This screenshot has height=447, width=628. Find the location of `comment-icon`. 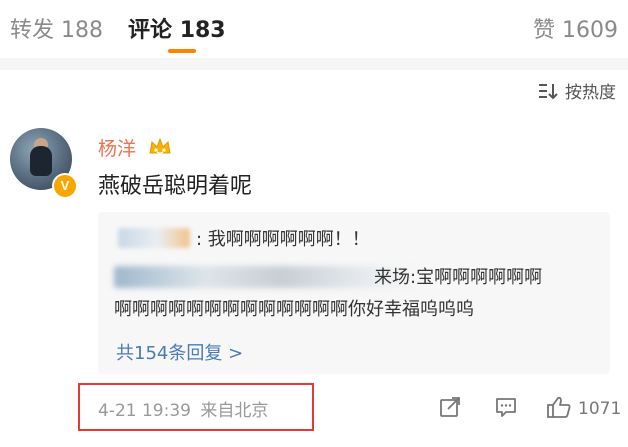

comment-icon is located at coordinates (506, 409).